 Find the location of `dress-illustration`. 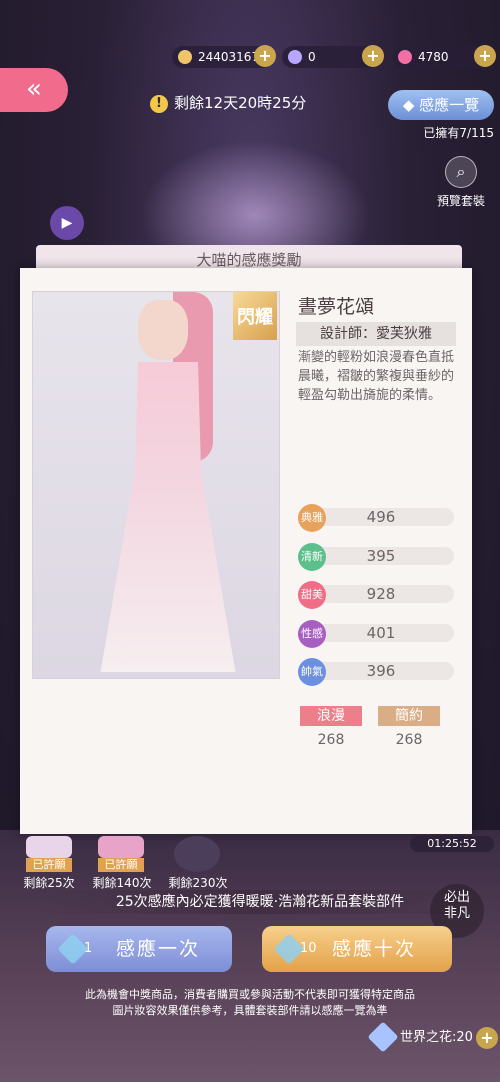

dress-illustration is located at coordinates (168, 517).